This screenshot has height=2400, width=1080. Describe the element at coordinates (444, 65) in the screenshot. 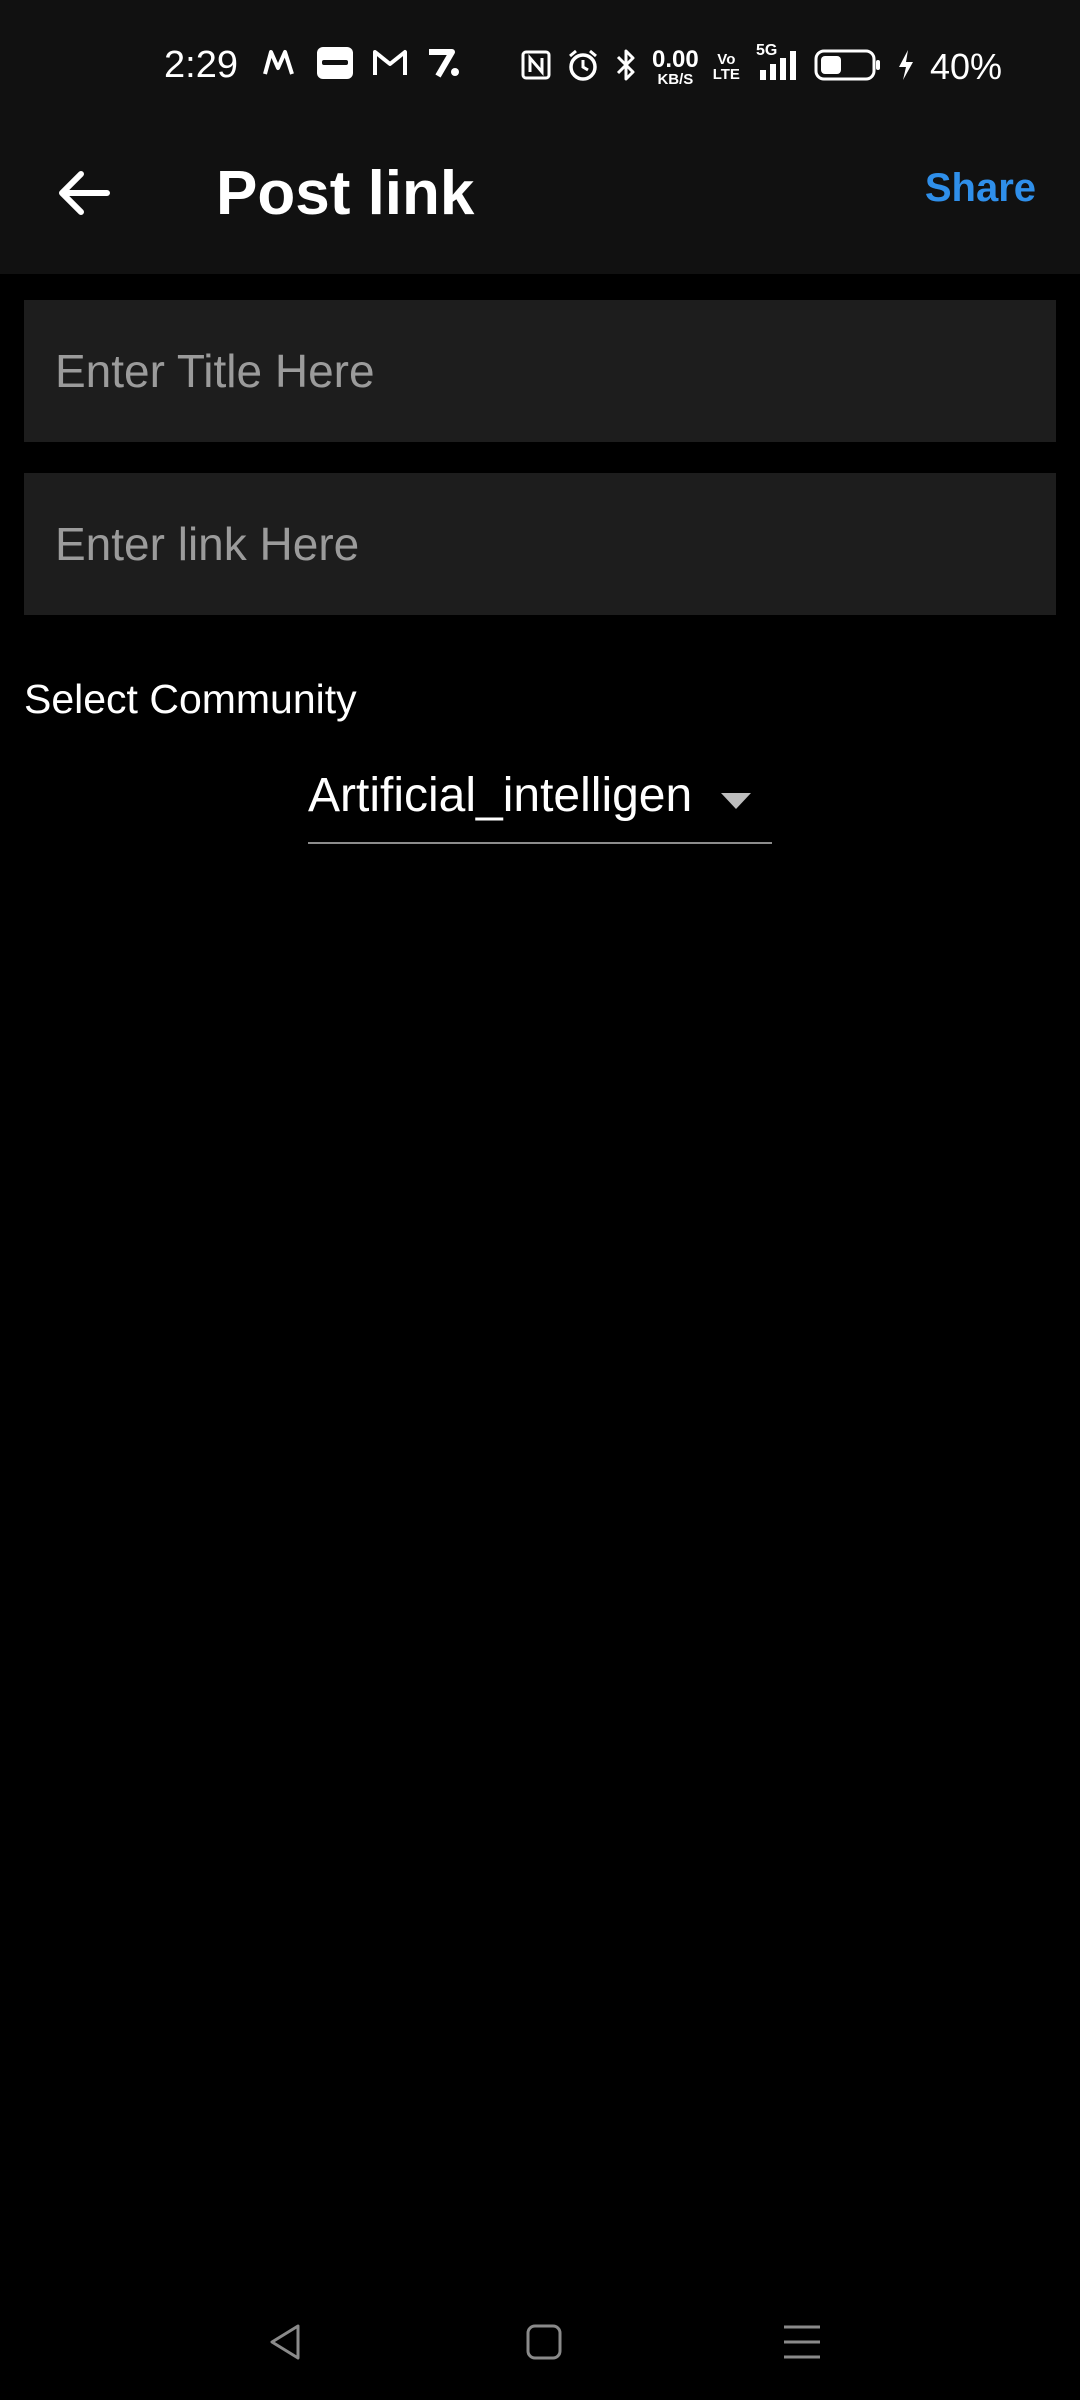

I see `zepto-icon` at that location.